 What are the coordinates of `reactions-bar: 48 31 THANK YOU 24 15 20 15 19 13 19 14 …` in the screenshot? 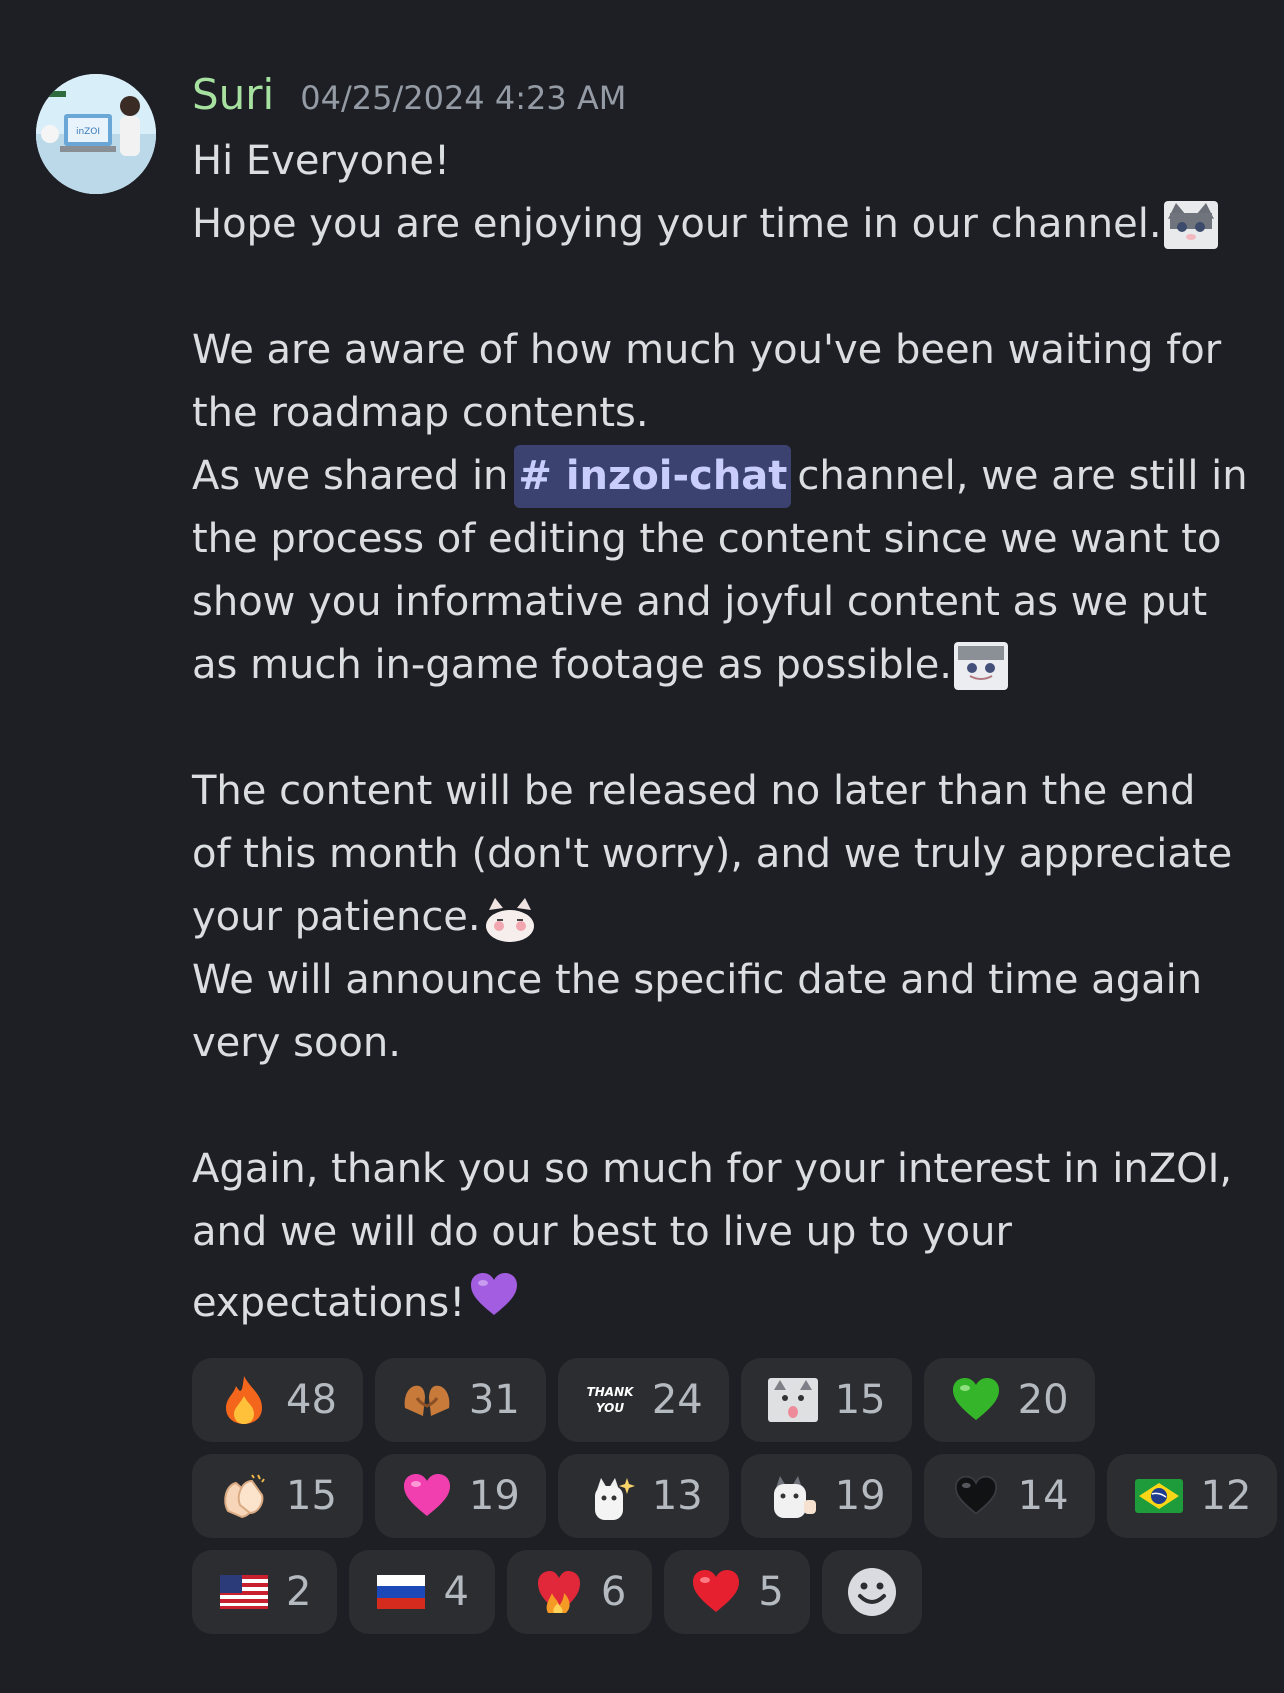 It's located at (735, 1502).